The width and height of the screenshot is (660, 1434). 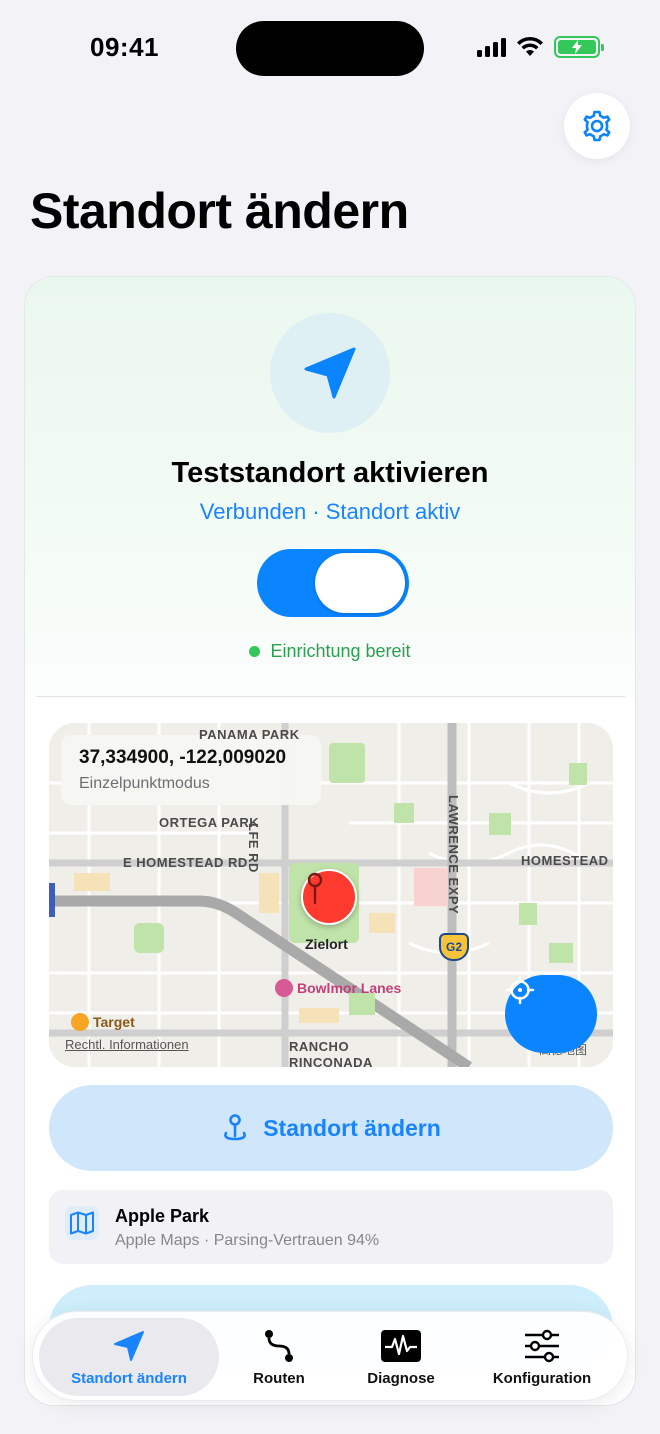 What do you see at coordinates (565, 860) in the screenshot?
I see `map-label-homestead-right: HOMESTEAD` at bounding box center [565, 860].